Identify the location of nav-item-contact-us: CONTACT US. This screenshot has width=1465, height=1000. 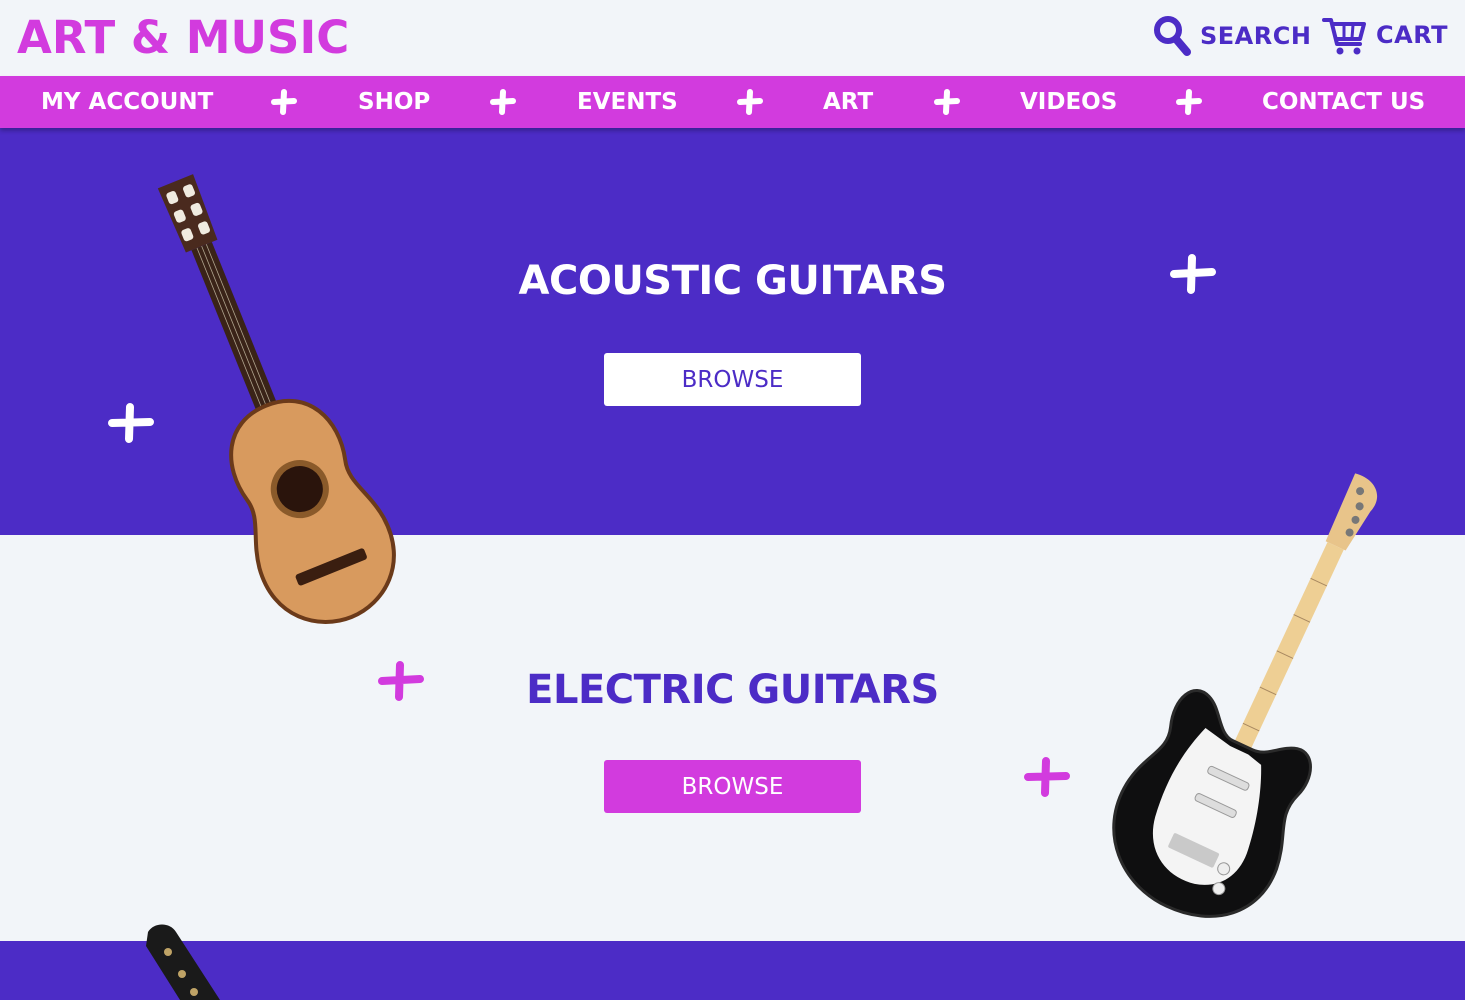
(1343, 102).